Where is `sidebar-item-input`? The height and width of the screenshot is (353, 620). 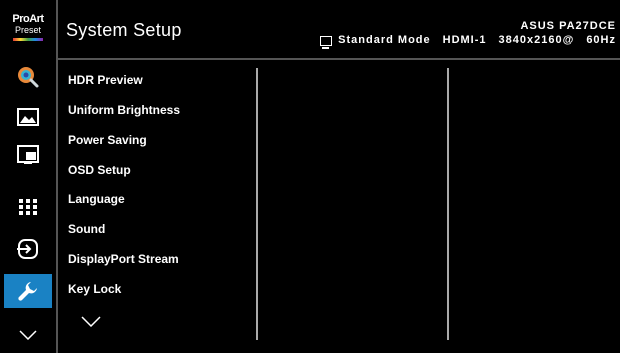
sidebar-item-input is located at coordinates (28, 249).